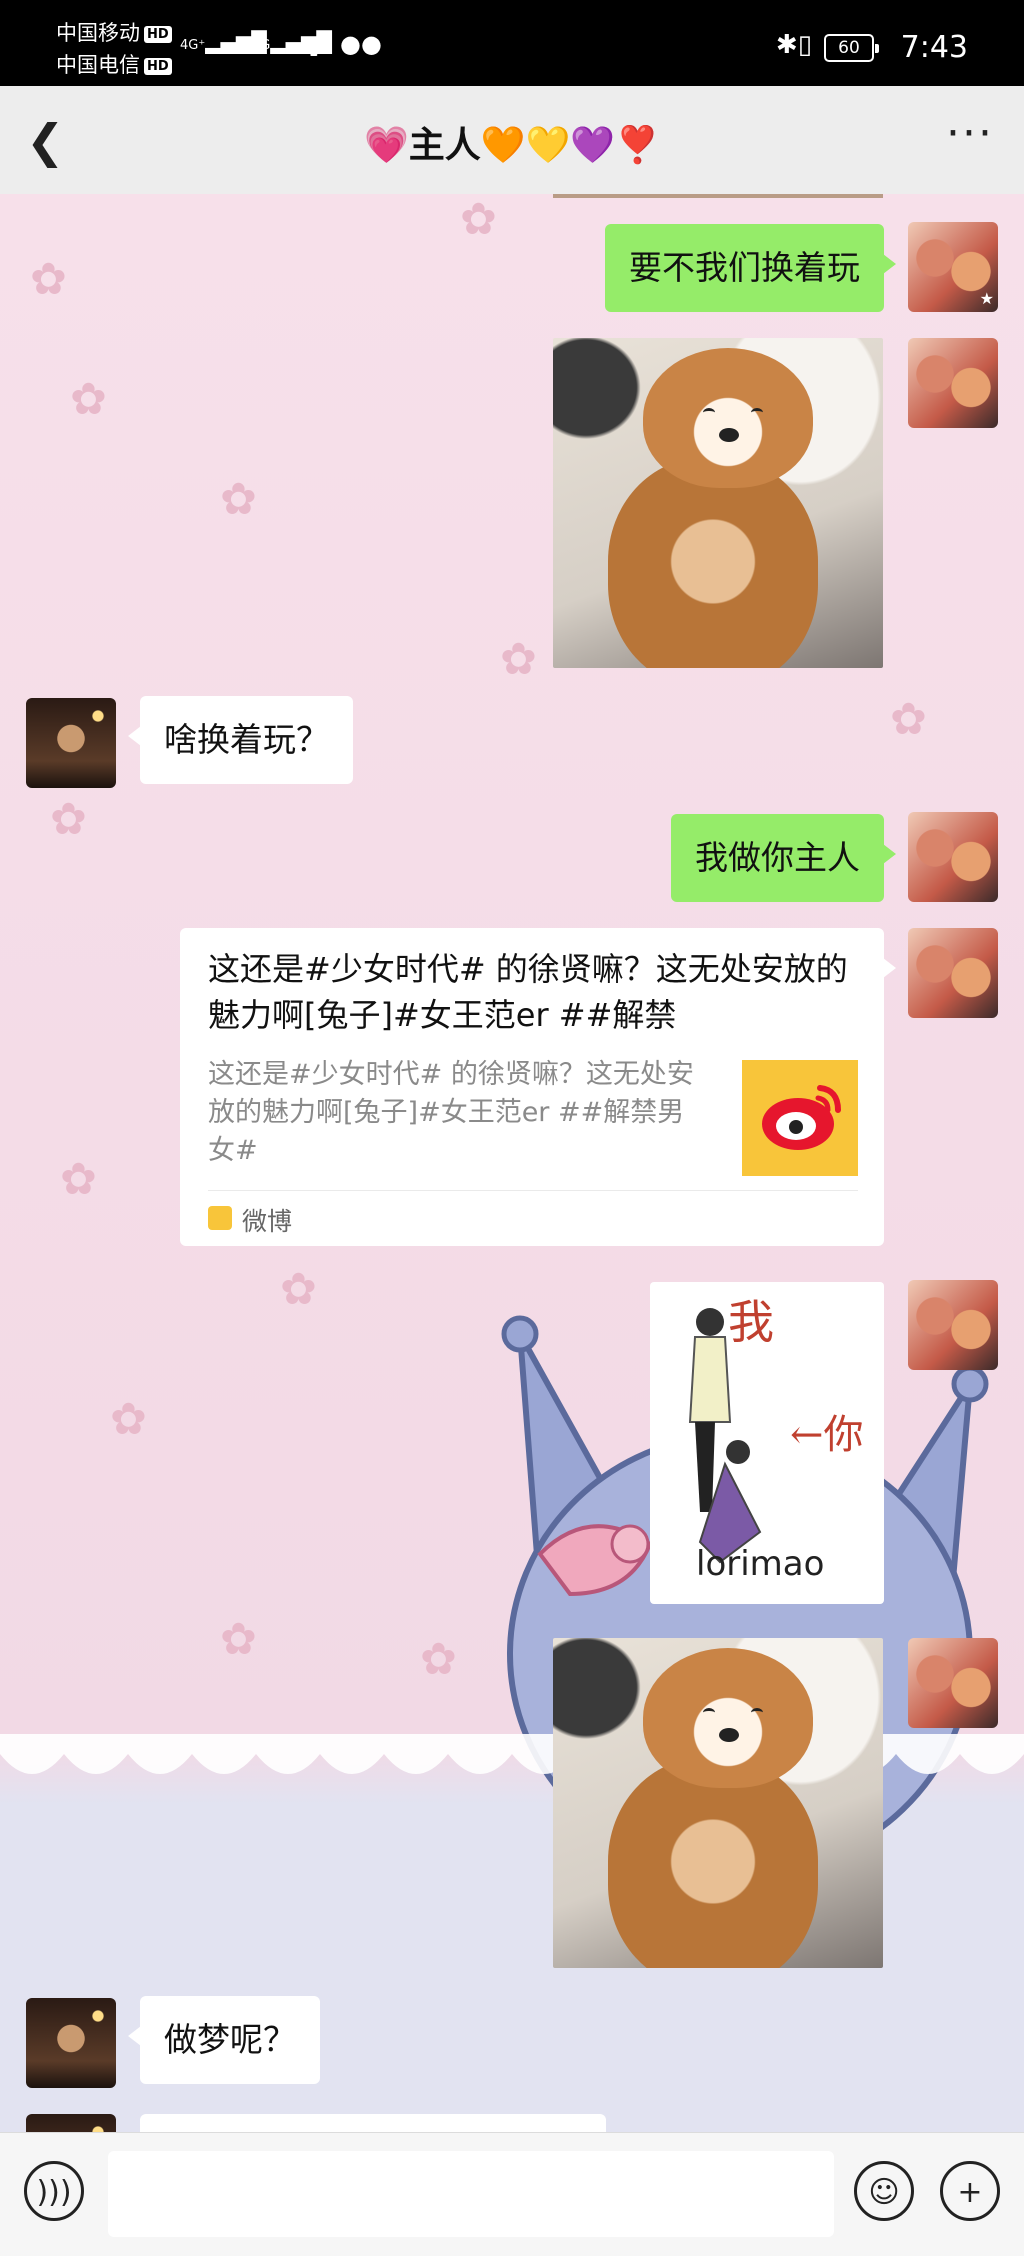  What do you see at coordinates (114, 33) in the screenshot?
I see `carrier-1: 中国移动 HD` at bounding box center [114, 33].